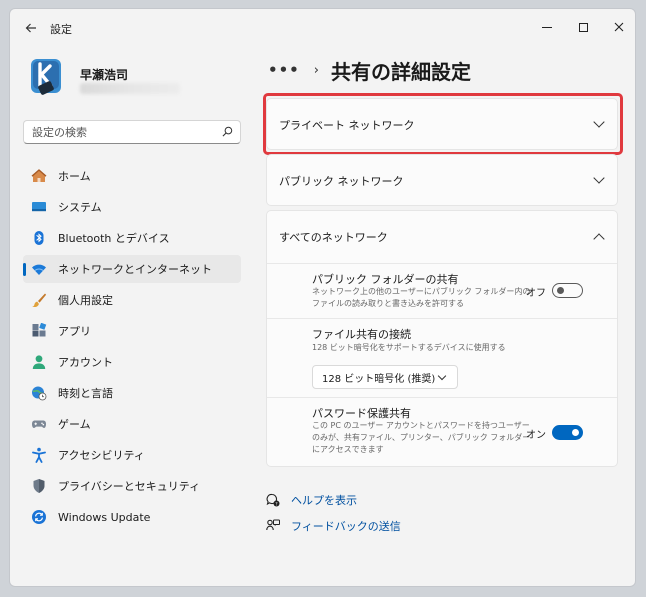 The width and height of the screenshot is (646, 597). I want to click on search-input, so click(122, 132).